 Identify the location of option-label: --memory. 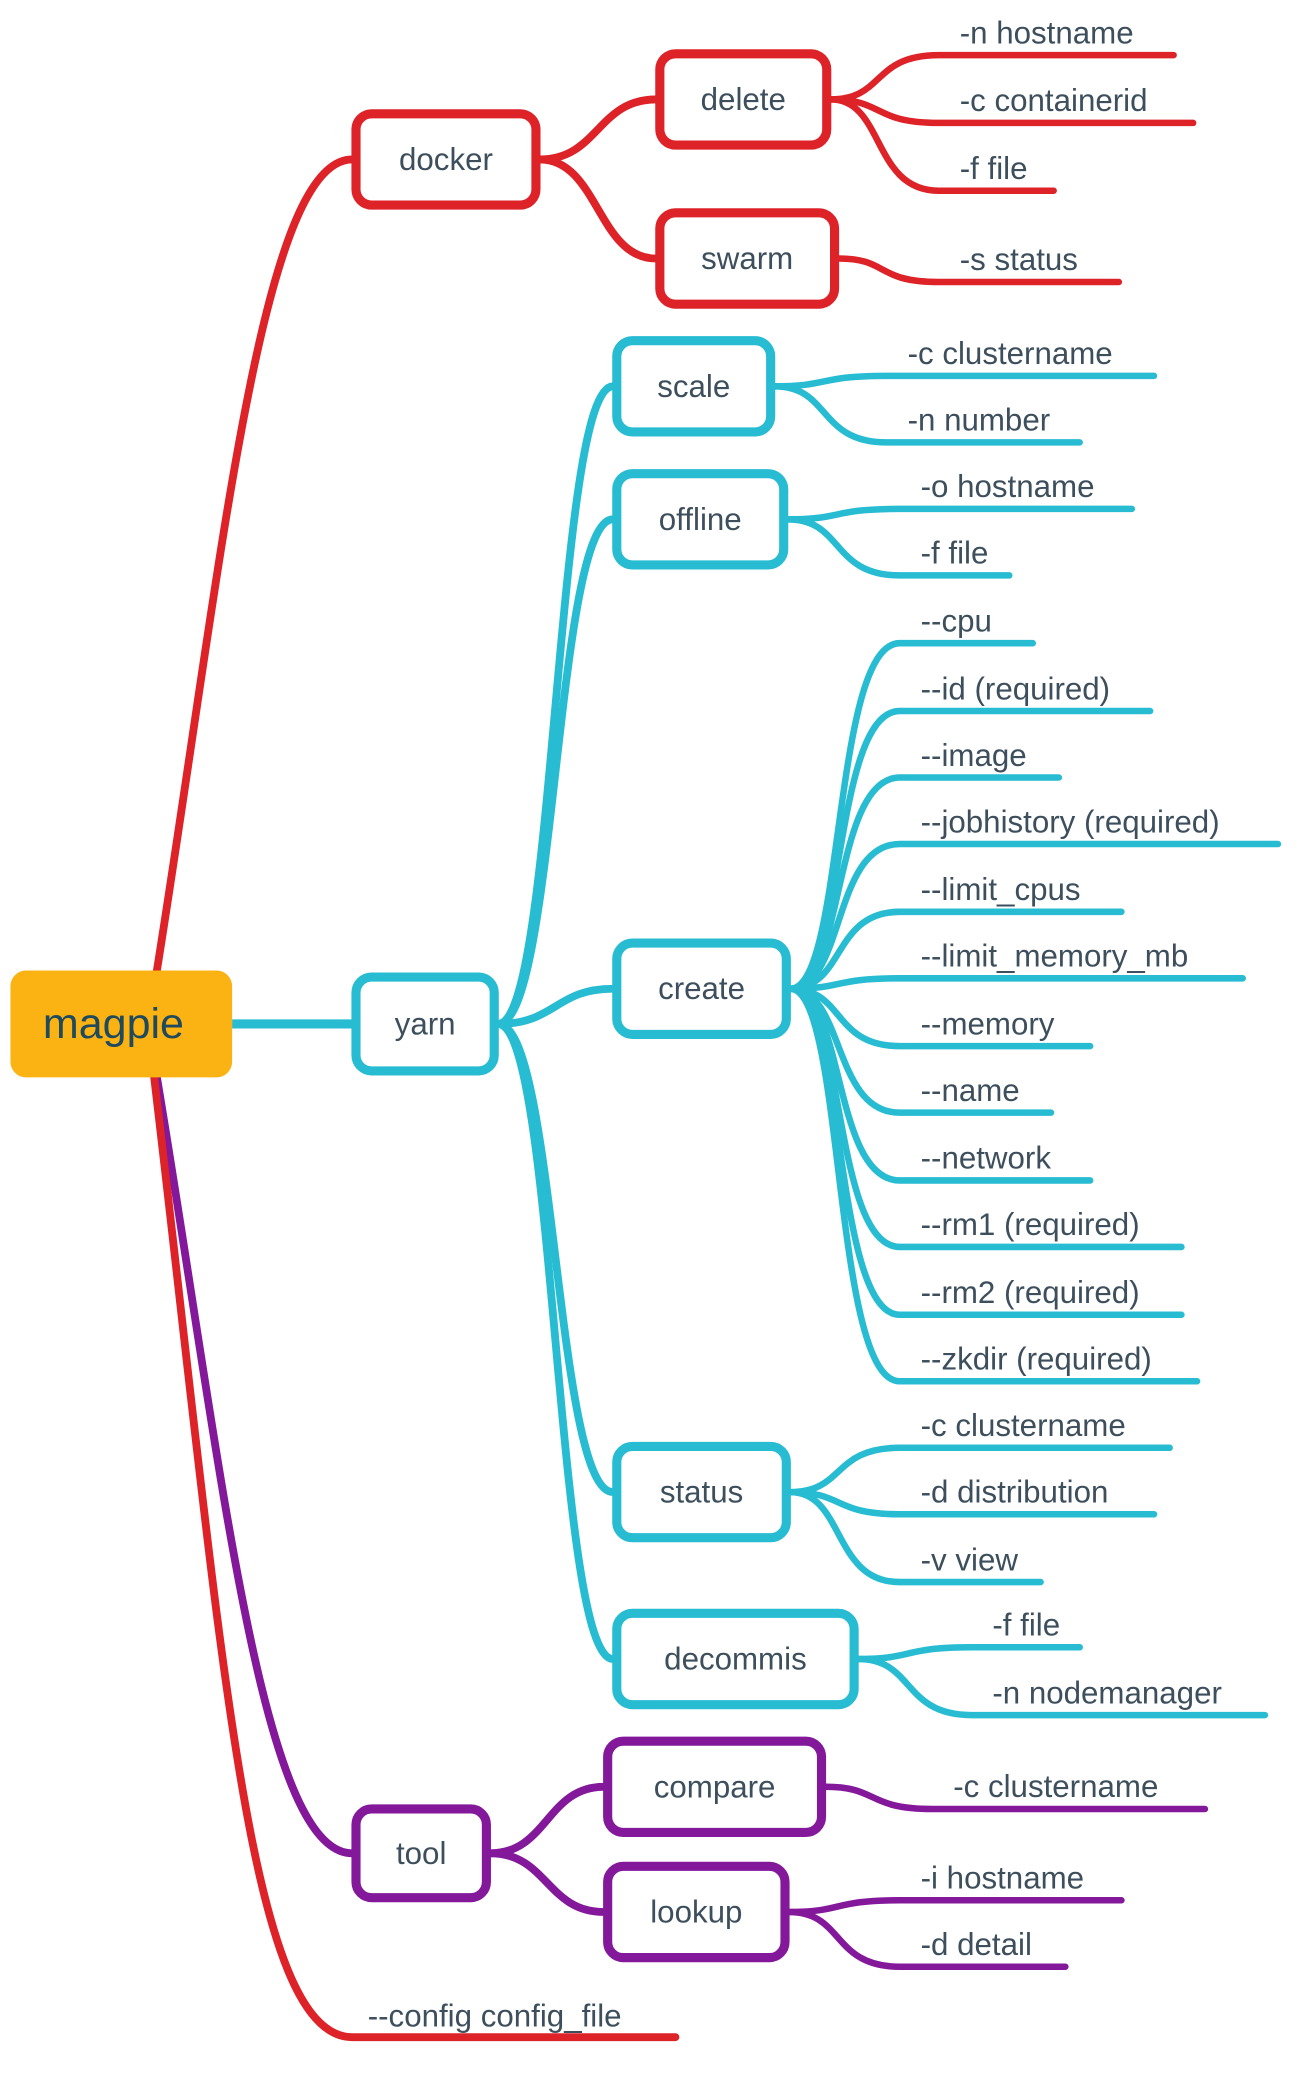
(988, 1023).